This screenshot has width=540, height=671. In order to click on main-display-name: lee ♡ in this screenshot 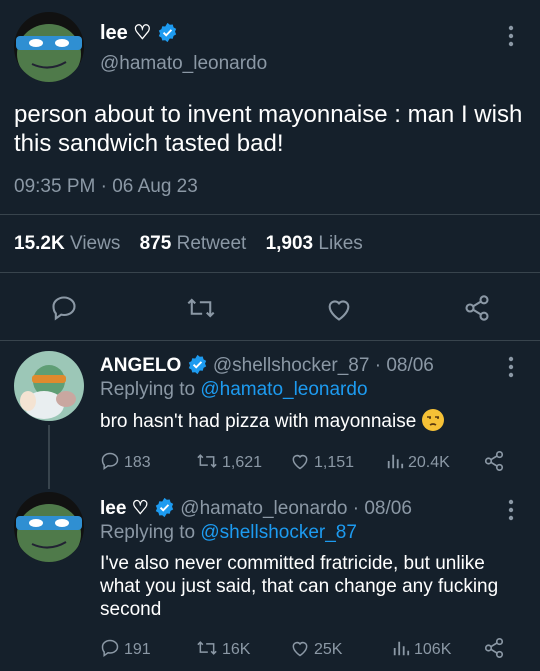, I will do `click(139, 32)`.